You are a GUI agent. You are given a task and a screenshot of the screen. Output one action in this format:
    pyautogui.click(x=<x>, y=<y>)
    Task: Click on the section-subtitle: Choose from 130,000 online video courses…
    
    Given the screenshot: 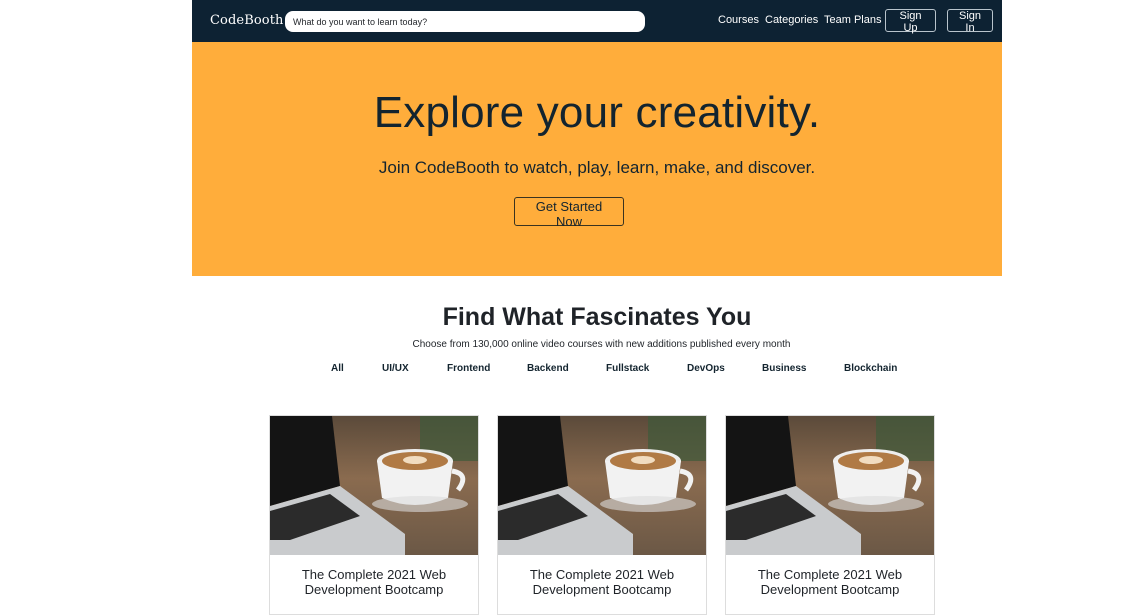 What is the action you would take?
    pyautogui.click(x=601, y=344)
    